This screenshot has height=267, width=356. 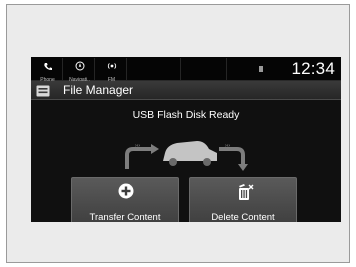 What do you see at coordinates (43, 93) in the screenshot?
I see `file-manager-icon` at bounding box center [43, 93].